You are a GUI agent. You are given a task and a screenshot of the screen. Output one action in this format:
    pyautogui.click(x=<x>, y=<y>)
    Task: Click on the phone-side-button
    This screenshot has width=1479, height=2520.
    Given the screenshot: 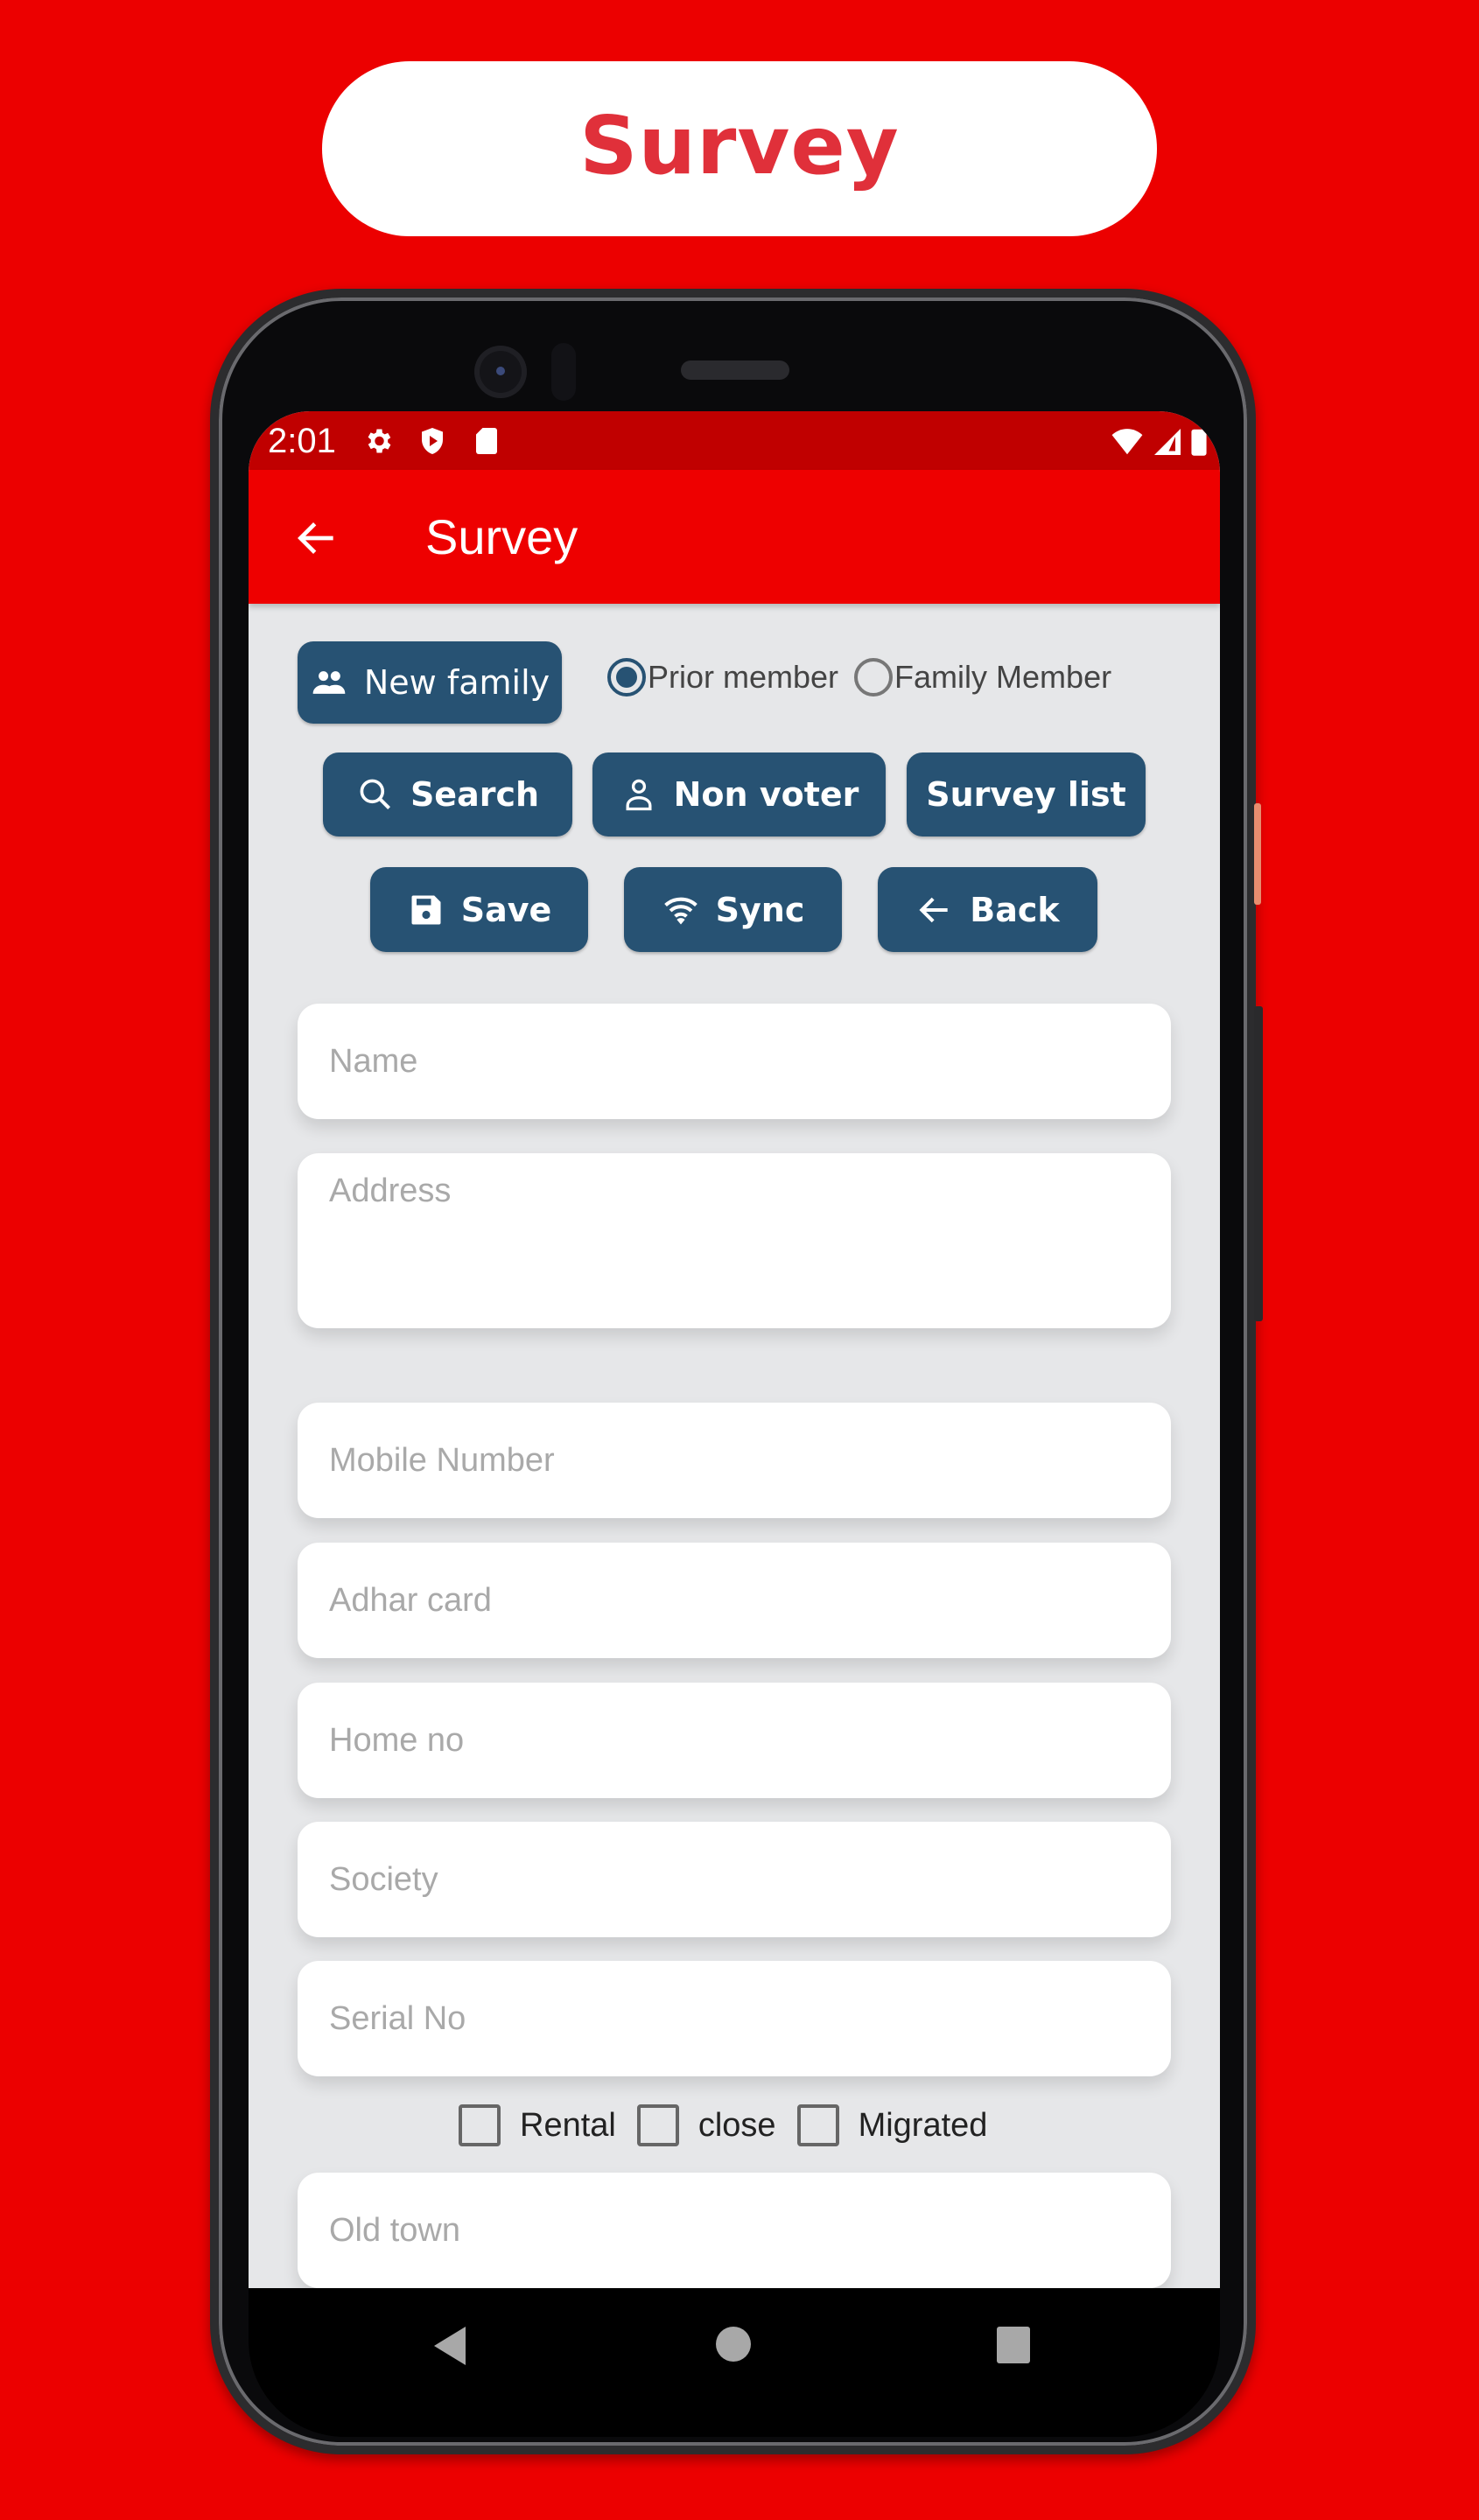 What is the action you would take?
    pyautogui.click(x=1258, y=854)
    